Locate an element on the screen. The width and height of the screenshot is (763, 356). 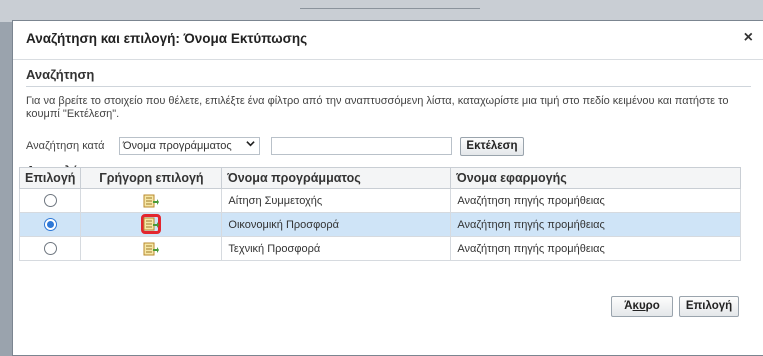
cancel-button: Άκυρο is located at coordinates (642, 306).